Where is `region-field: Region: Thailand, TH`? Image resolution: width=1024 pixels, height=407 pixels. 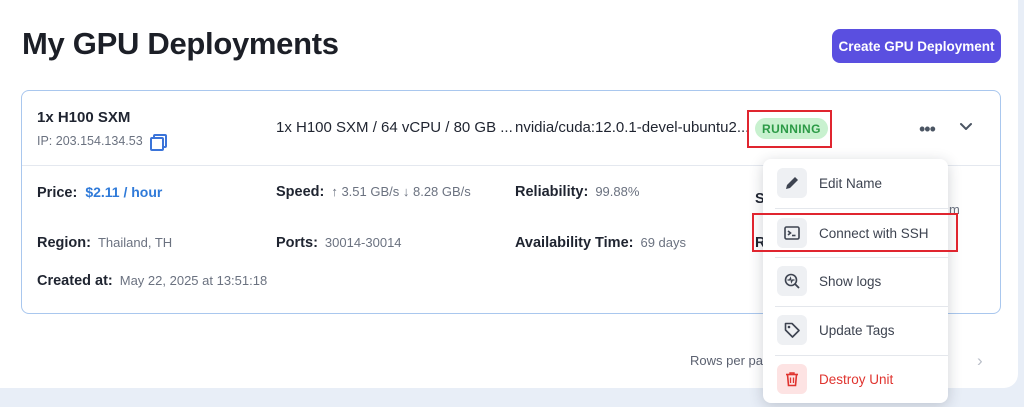
region-field: Region: Thailand, TH is located at coordinates (104, 243).